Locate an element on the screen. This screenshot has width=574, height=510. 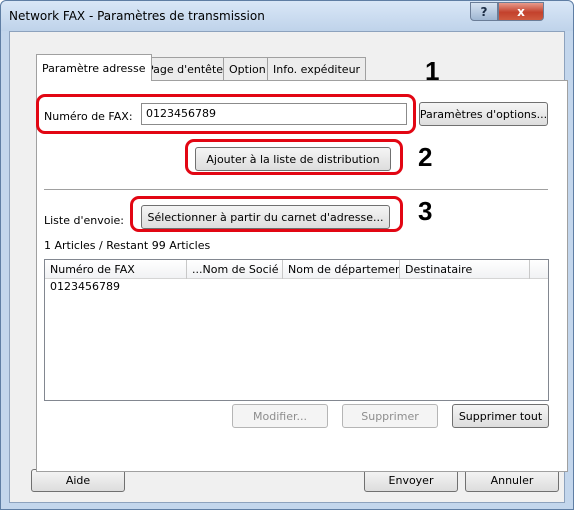
callout-number-2: 2 is located at coordinates (425, 157).